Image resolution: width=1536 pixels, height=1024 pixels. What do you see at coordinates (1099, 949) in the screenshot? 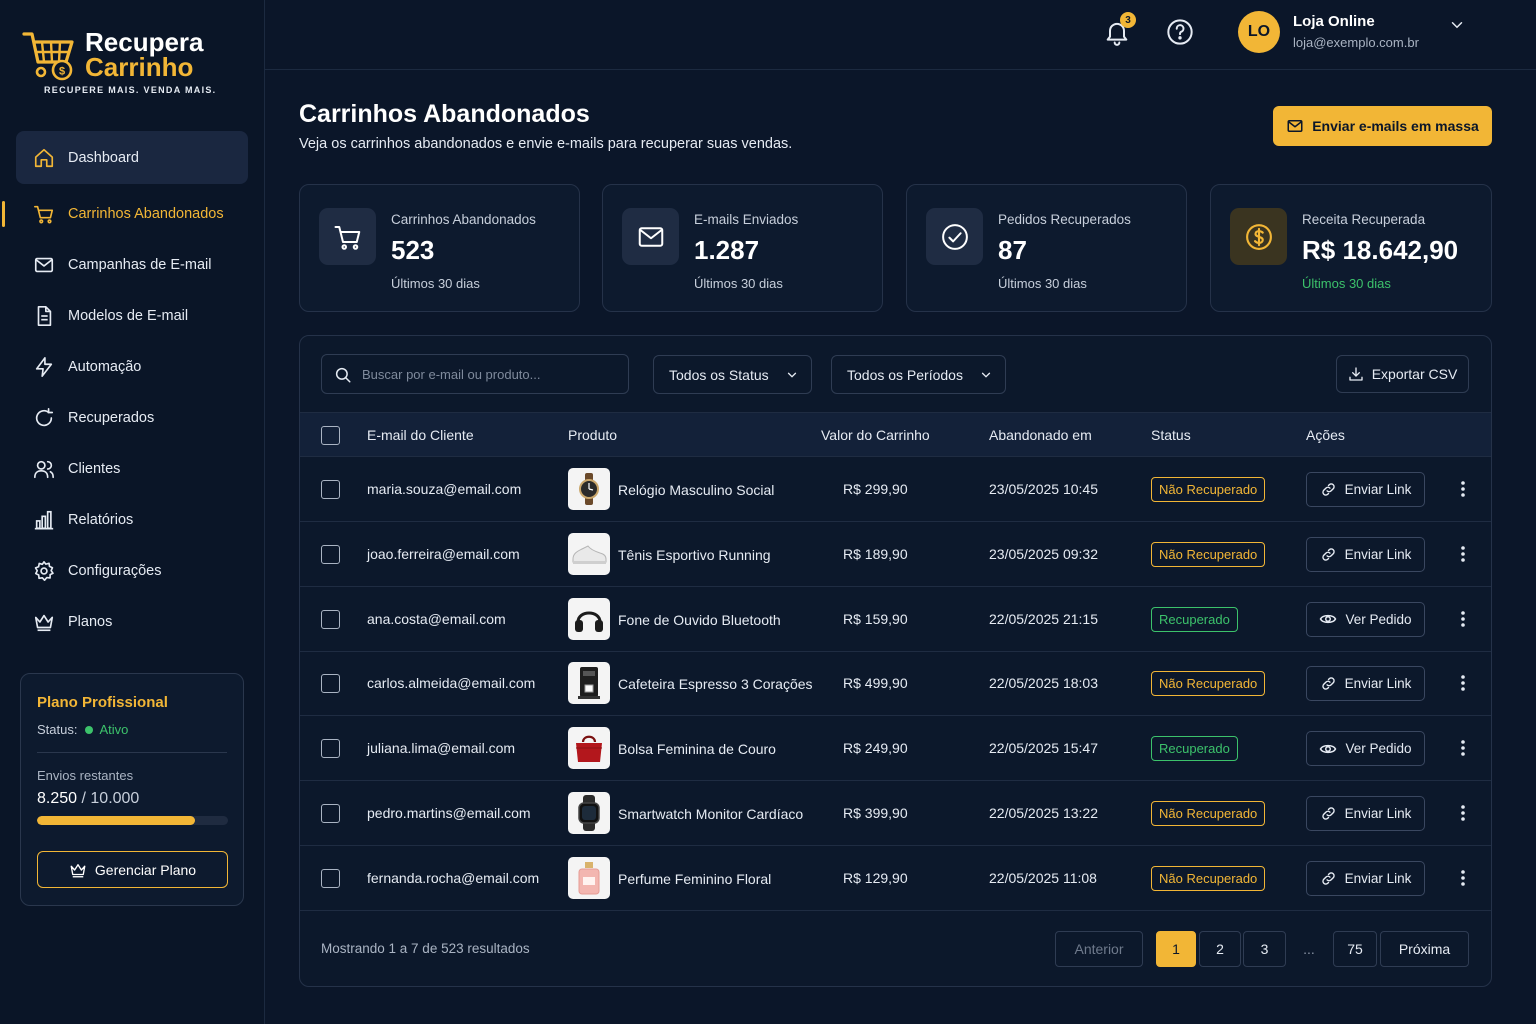
I see `pagination-prev-button: Anterior` at bounding box center [1099, 949].